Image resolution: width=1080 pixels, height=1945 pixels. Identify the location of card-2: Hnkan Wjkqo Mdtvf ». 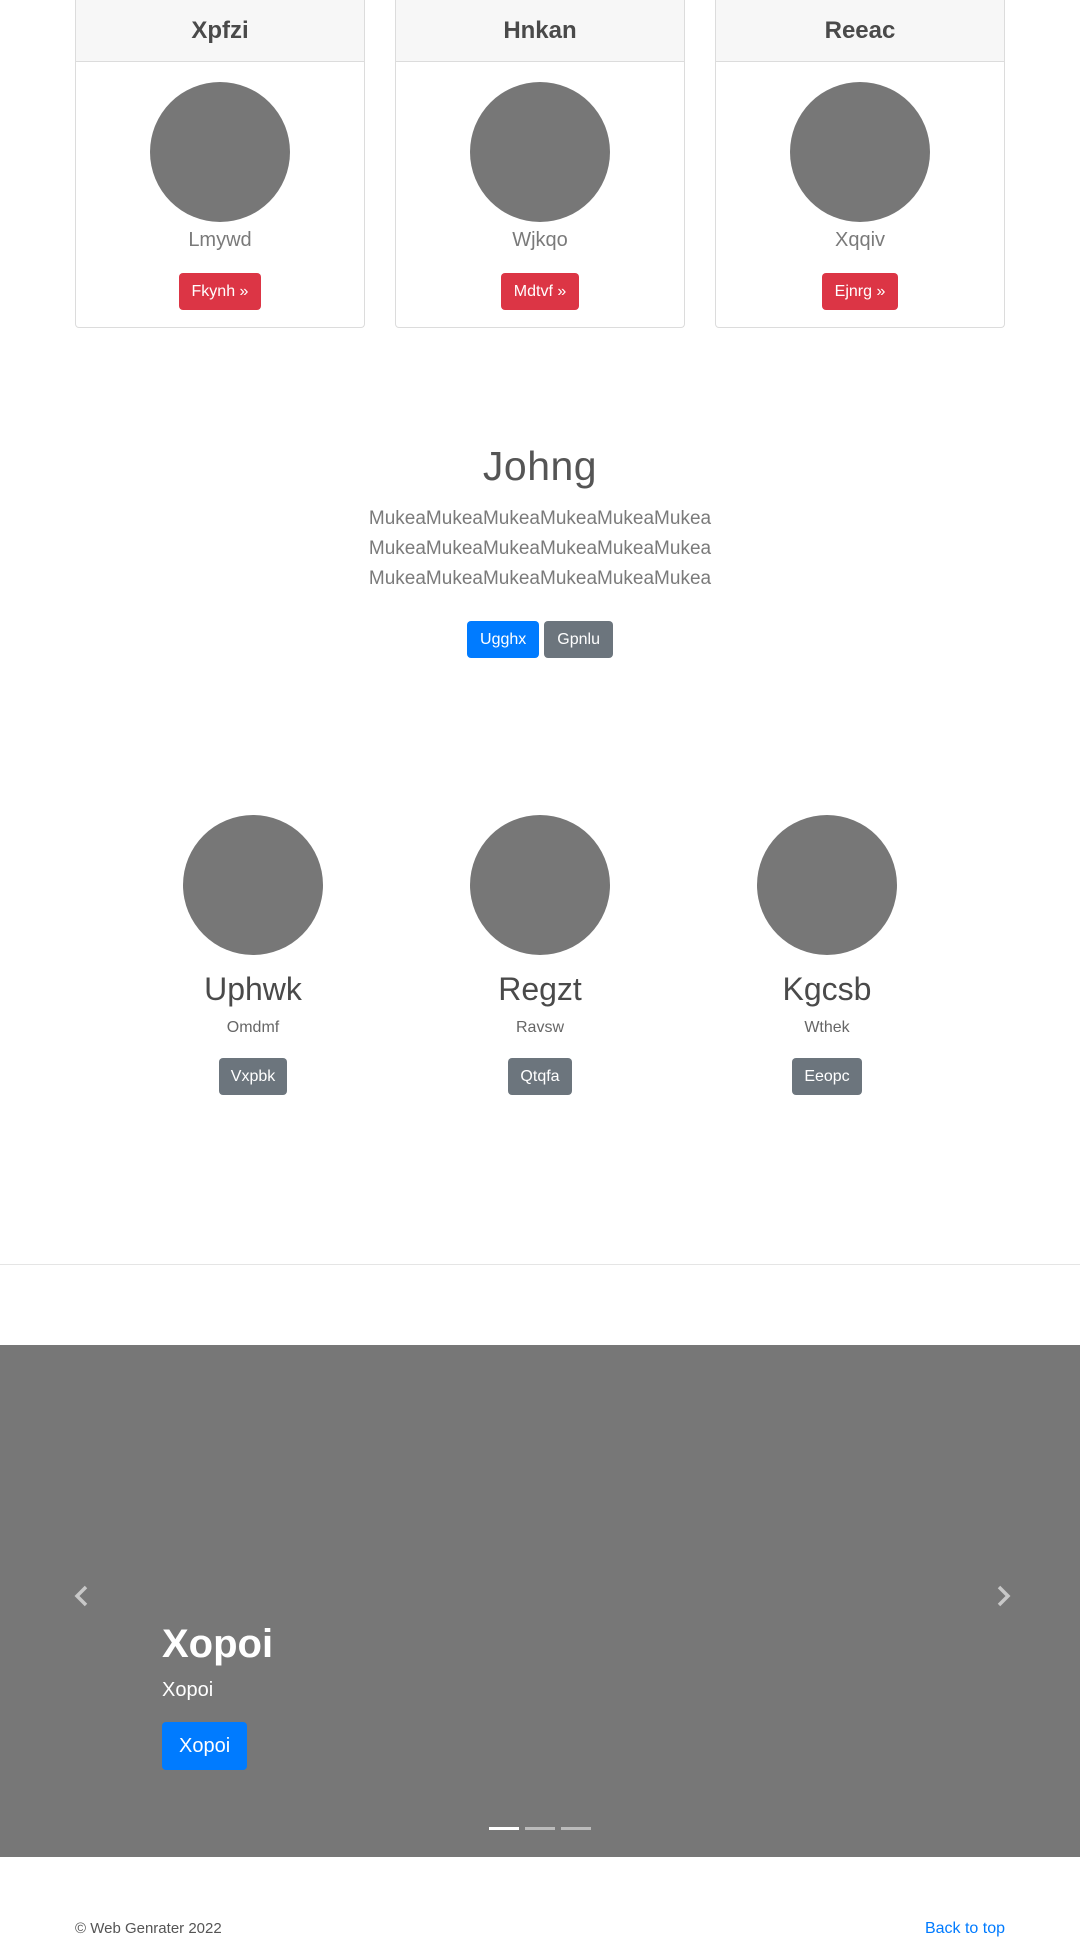
(540, 164).